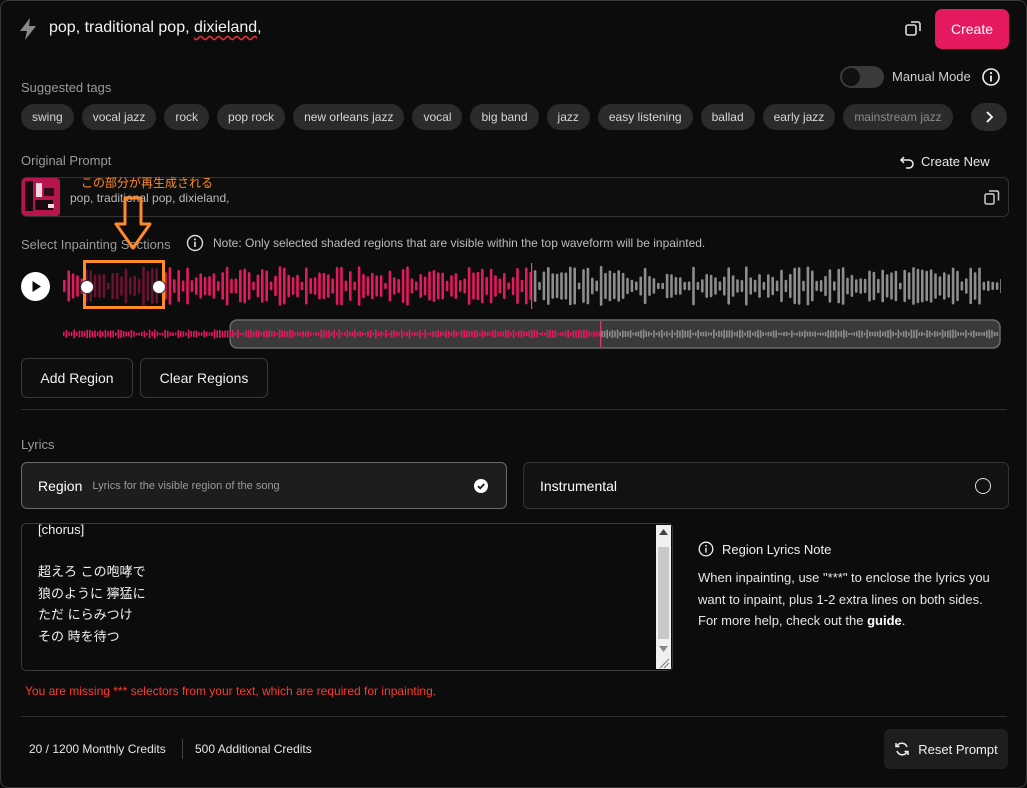 The image size is (1027, 788). I want to click on tags-scroll-right-button, so click(989, 117).